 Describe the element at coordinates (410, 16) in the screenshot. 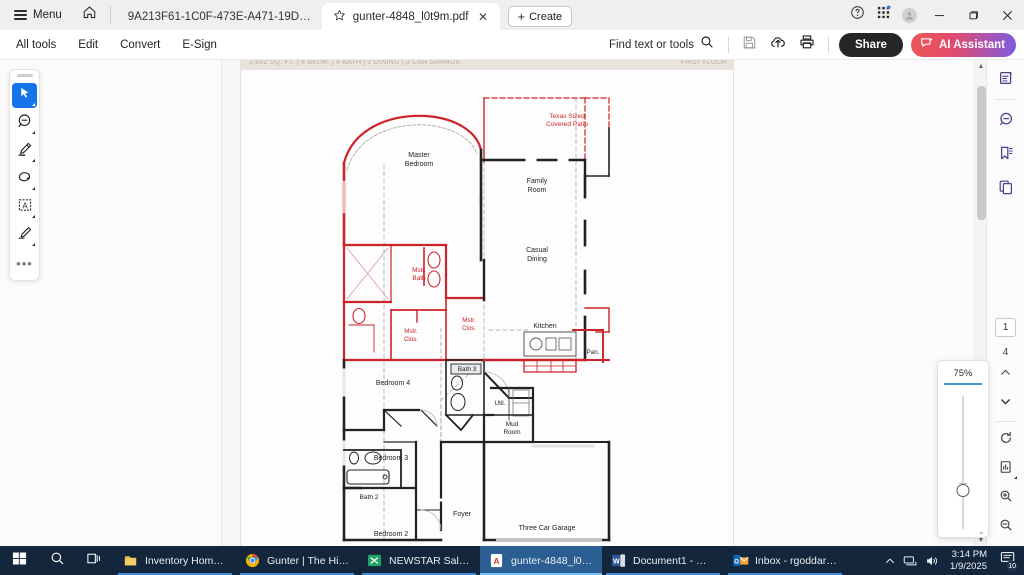

I see `tab-active: gunter-4848_l0t9m.pdf ✕` at that location.